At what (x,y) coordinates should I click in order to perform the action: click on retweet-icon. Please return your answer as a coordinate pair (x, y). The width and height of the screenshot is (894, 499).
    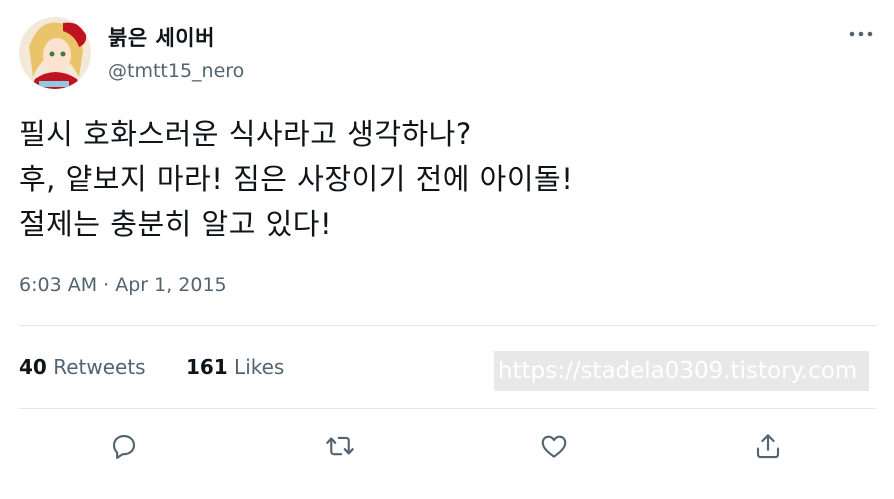
    Looking at the image, I should click on (340, 446).